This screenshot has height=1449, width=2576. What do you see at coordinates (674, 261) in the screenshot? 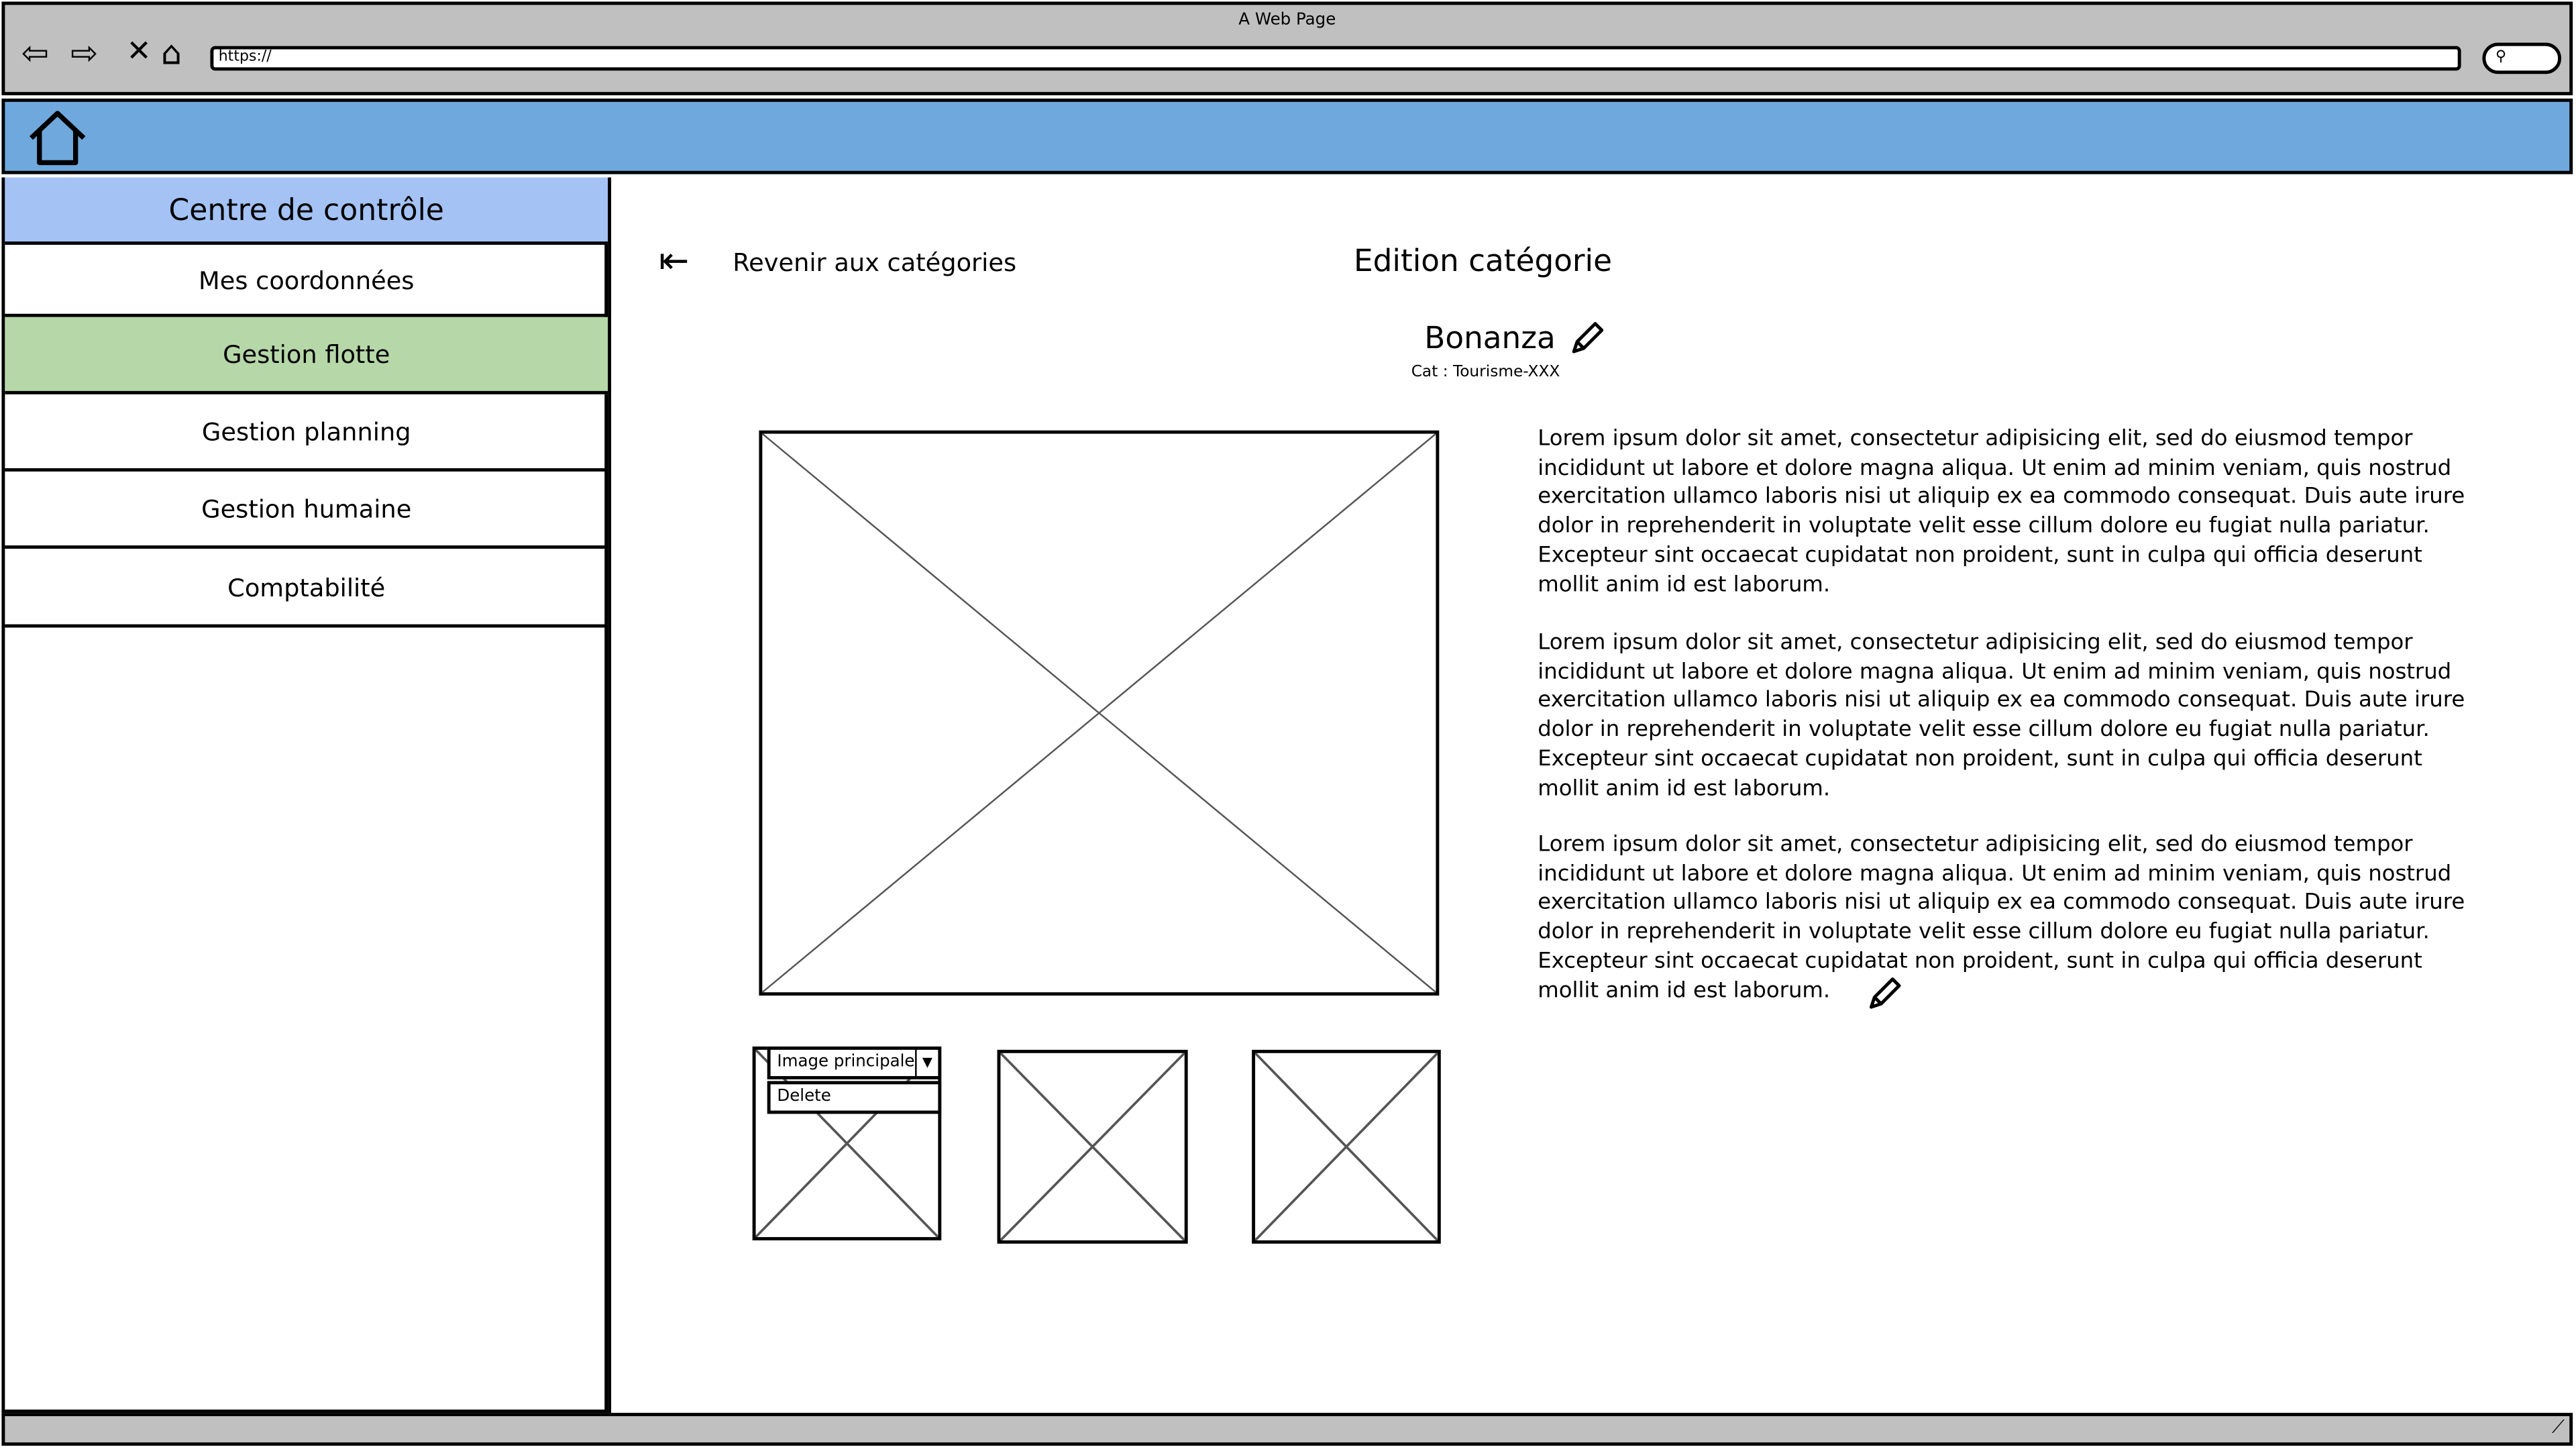
I see `back-arrow-icon: ⇤` at bounding box center [674, 261].